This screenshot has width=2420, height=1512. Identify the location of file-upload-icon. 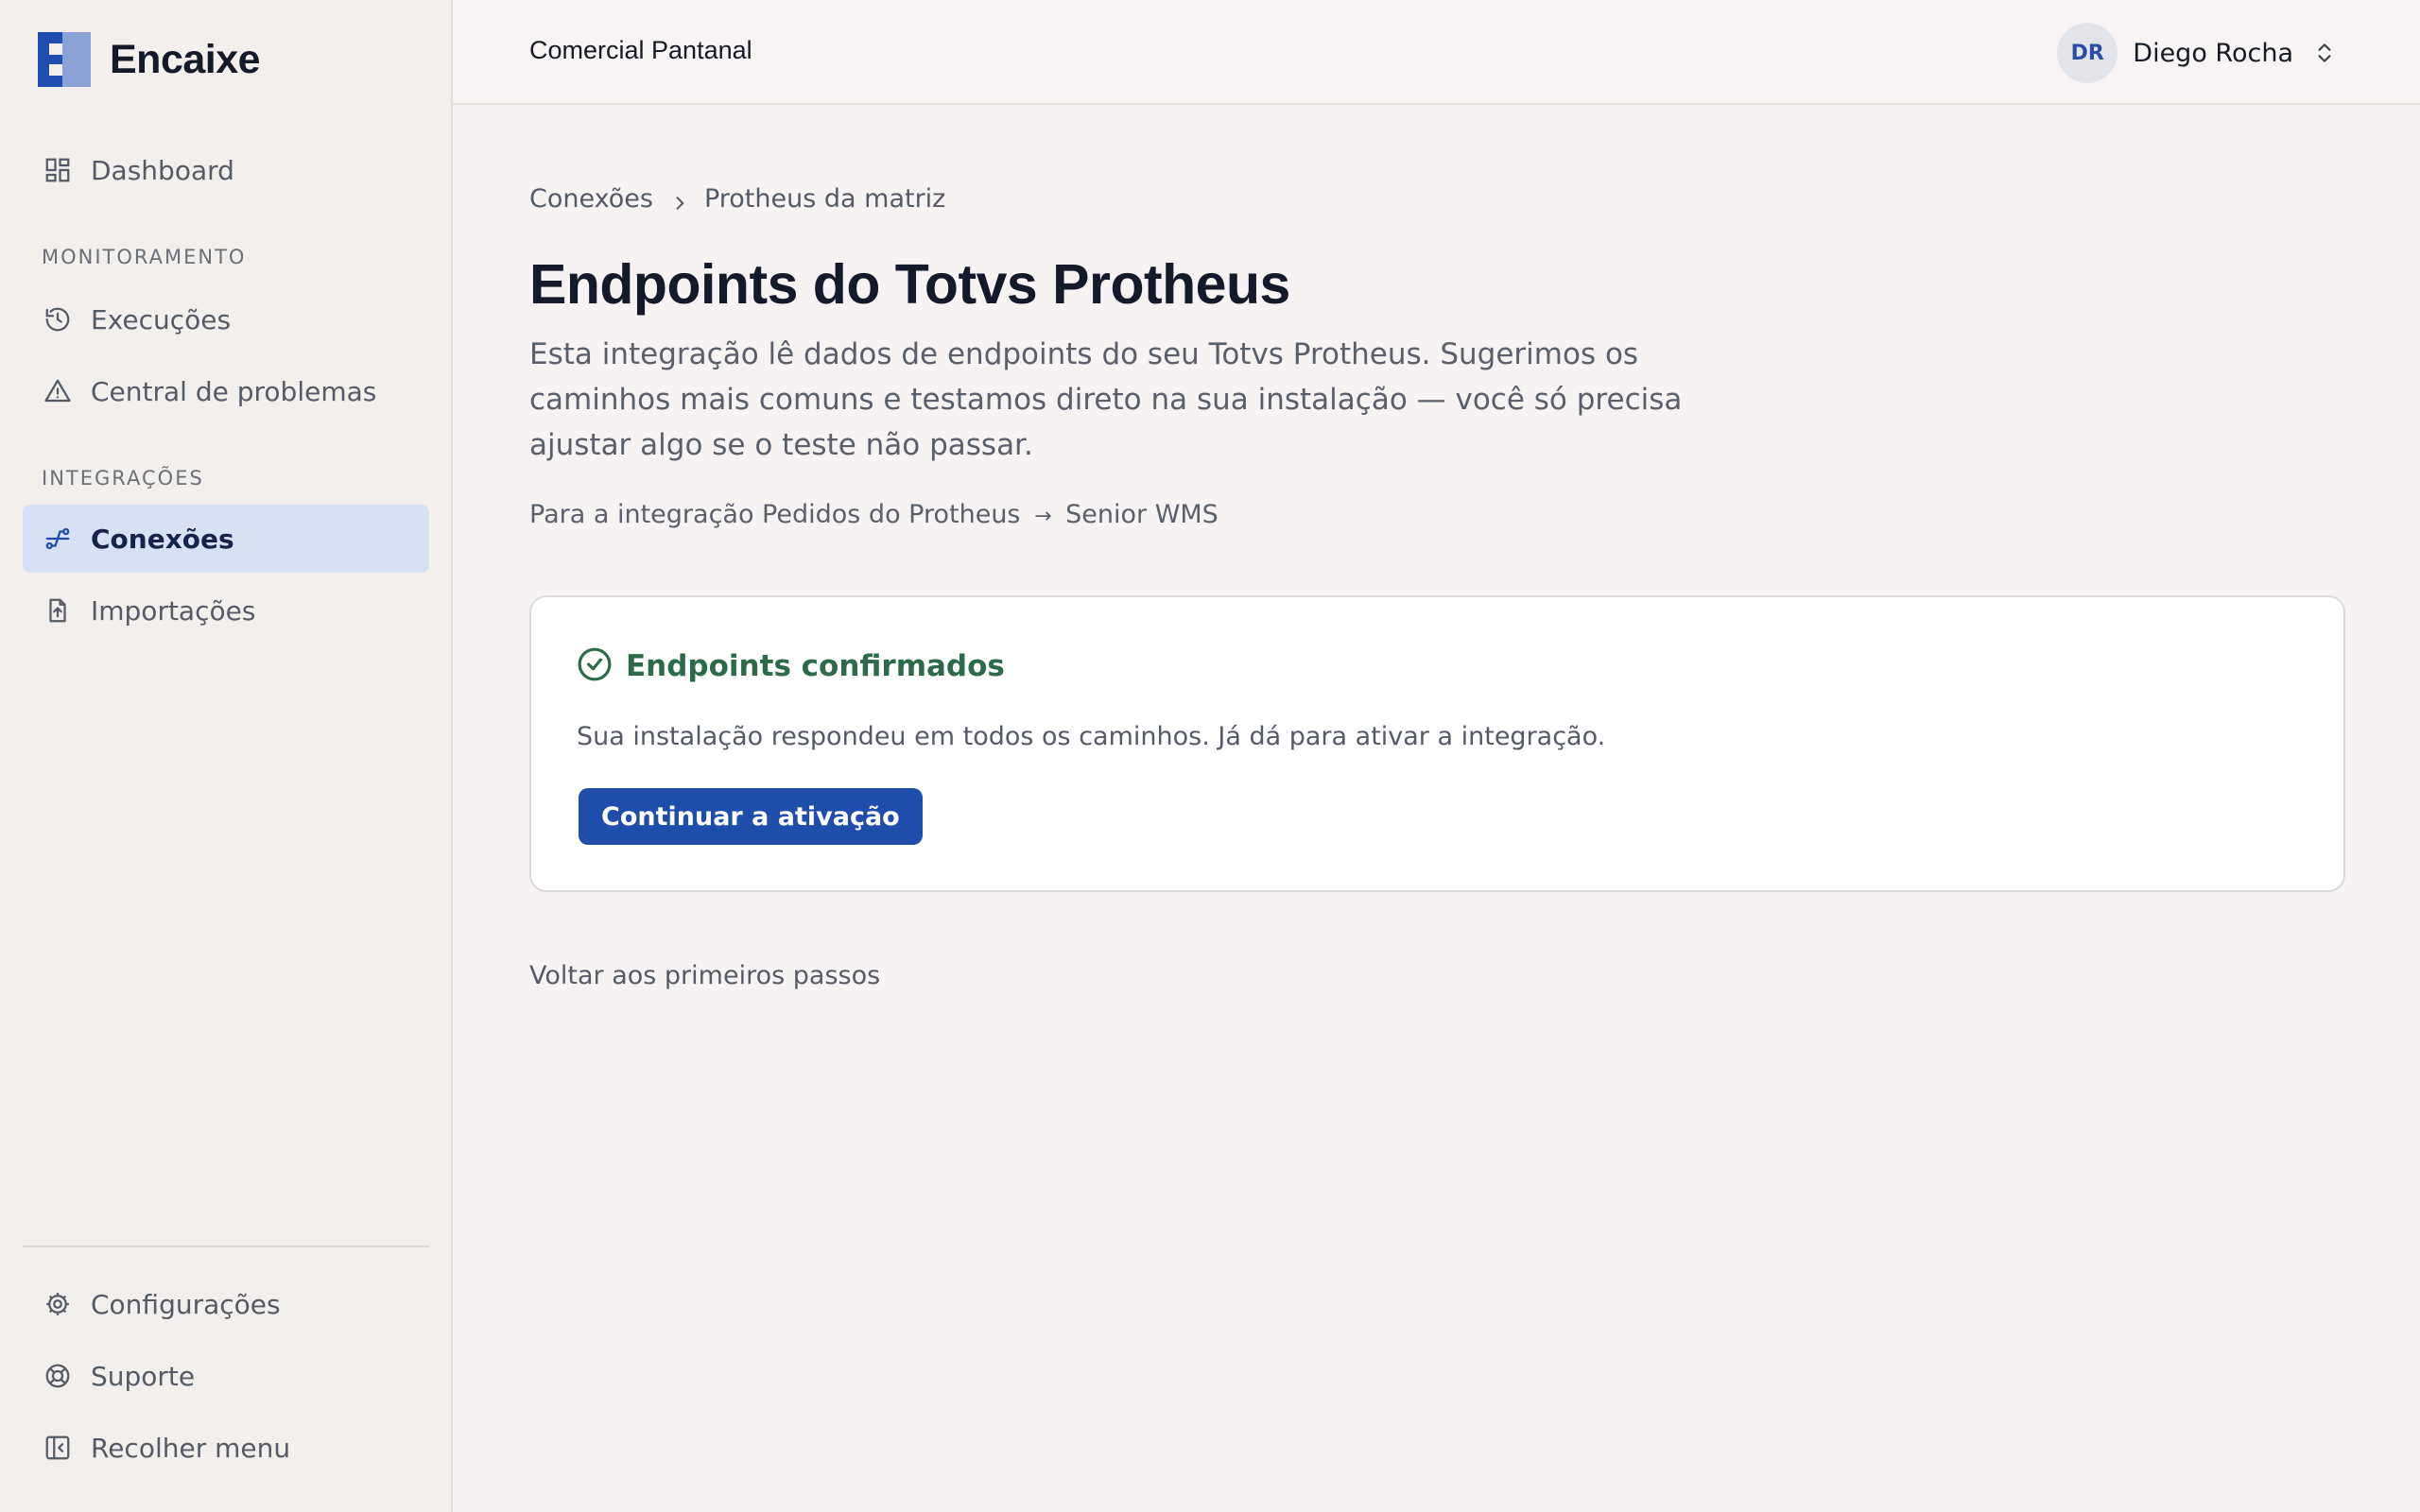
(58, 610).